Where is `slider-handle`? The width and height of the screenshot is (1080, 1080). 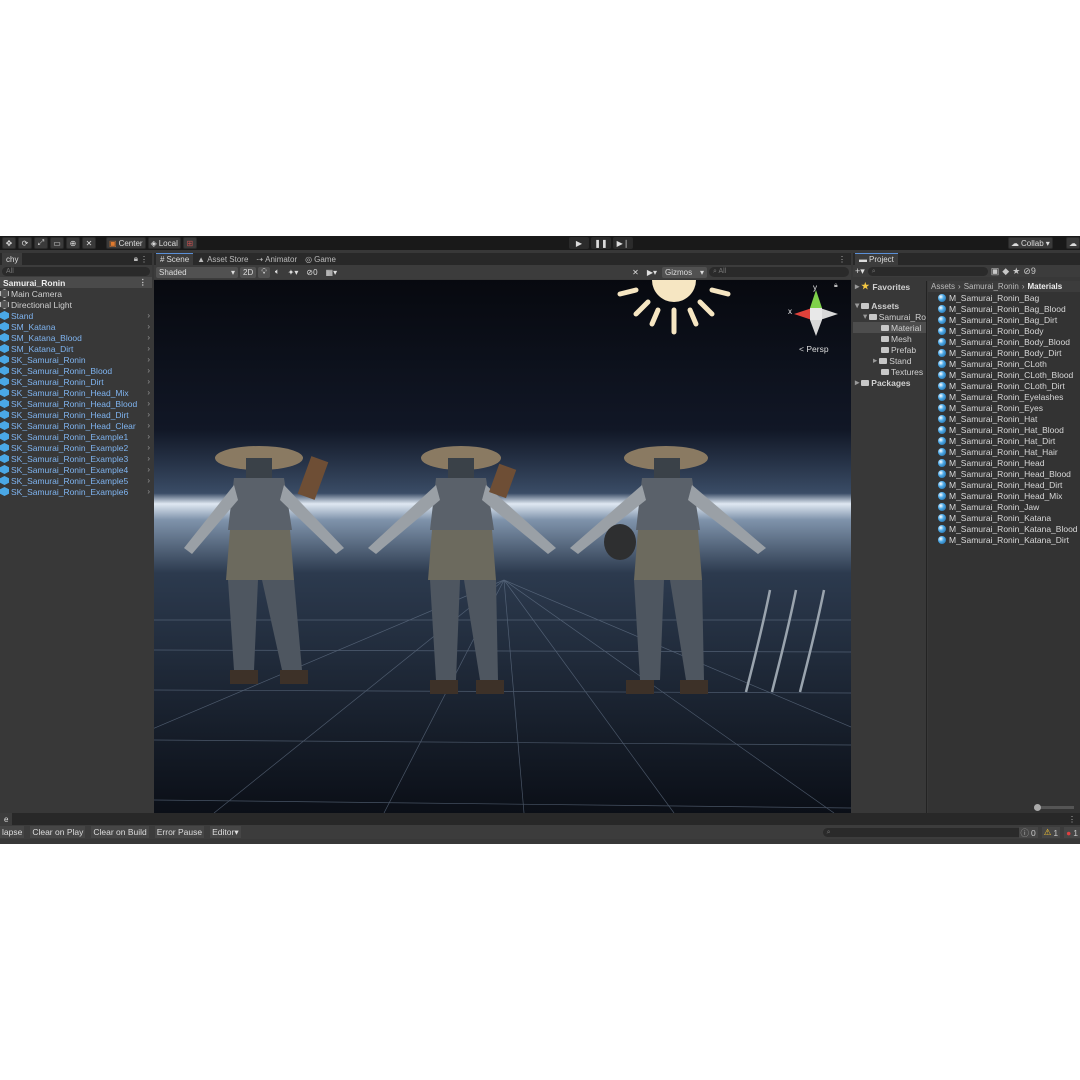 slider-handle is located at coordinates (1037, 807).